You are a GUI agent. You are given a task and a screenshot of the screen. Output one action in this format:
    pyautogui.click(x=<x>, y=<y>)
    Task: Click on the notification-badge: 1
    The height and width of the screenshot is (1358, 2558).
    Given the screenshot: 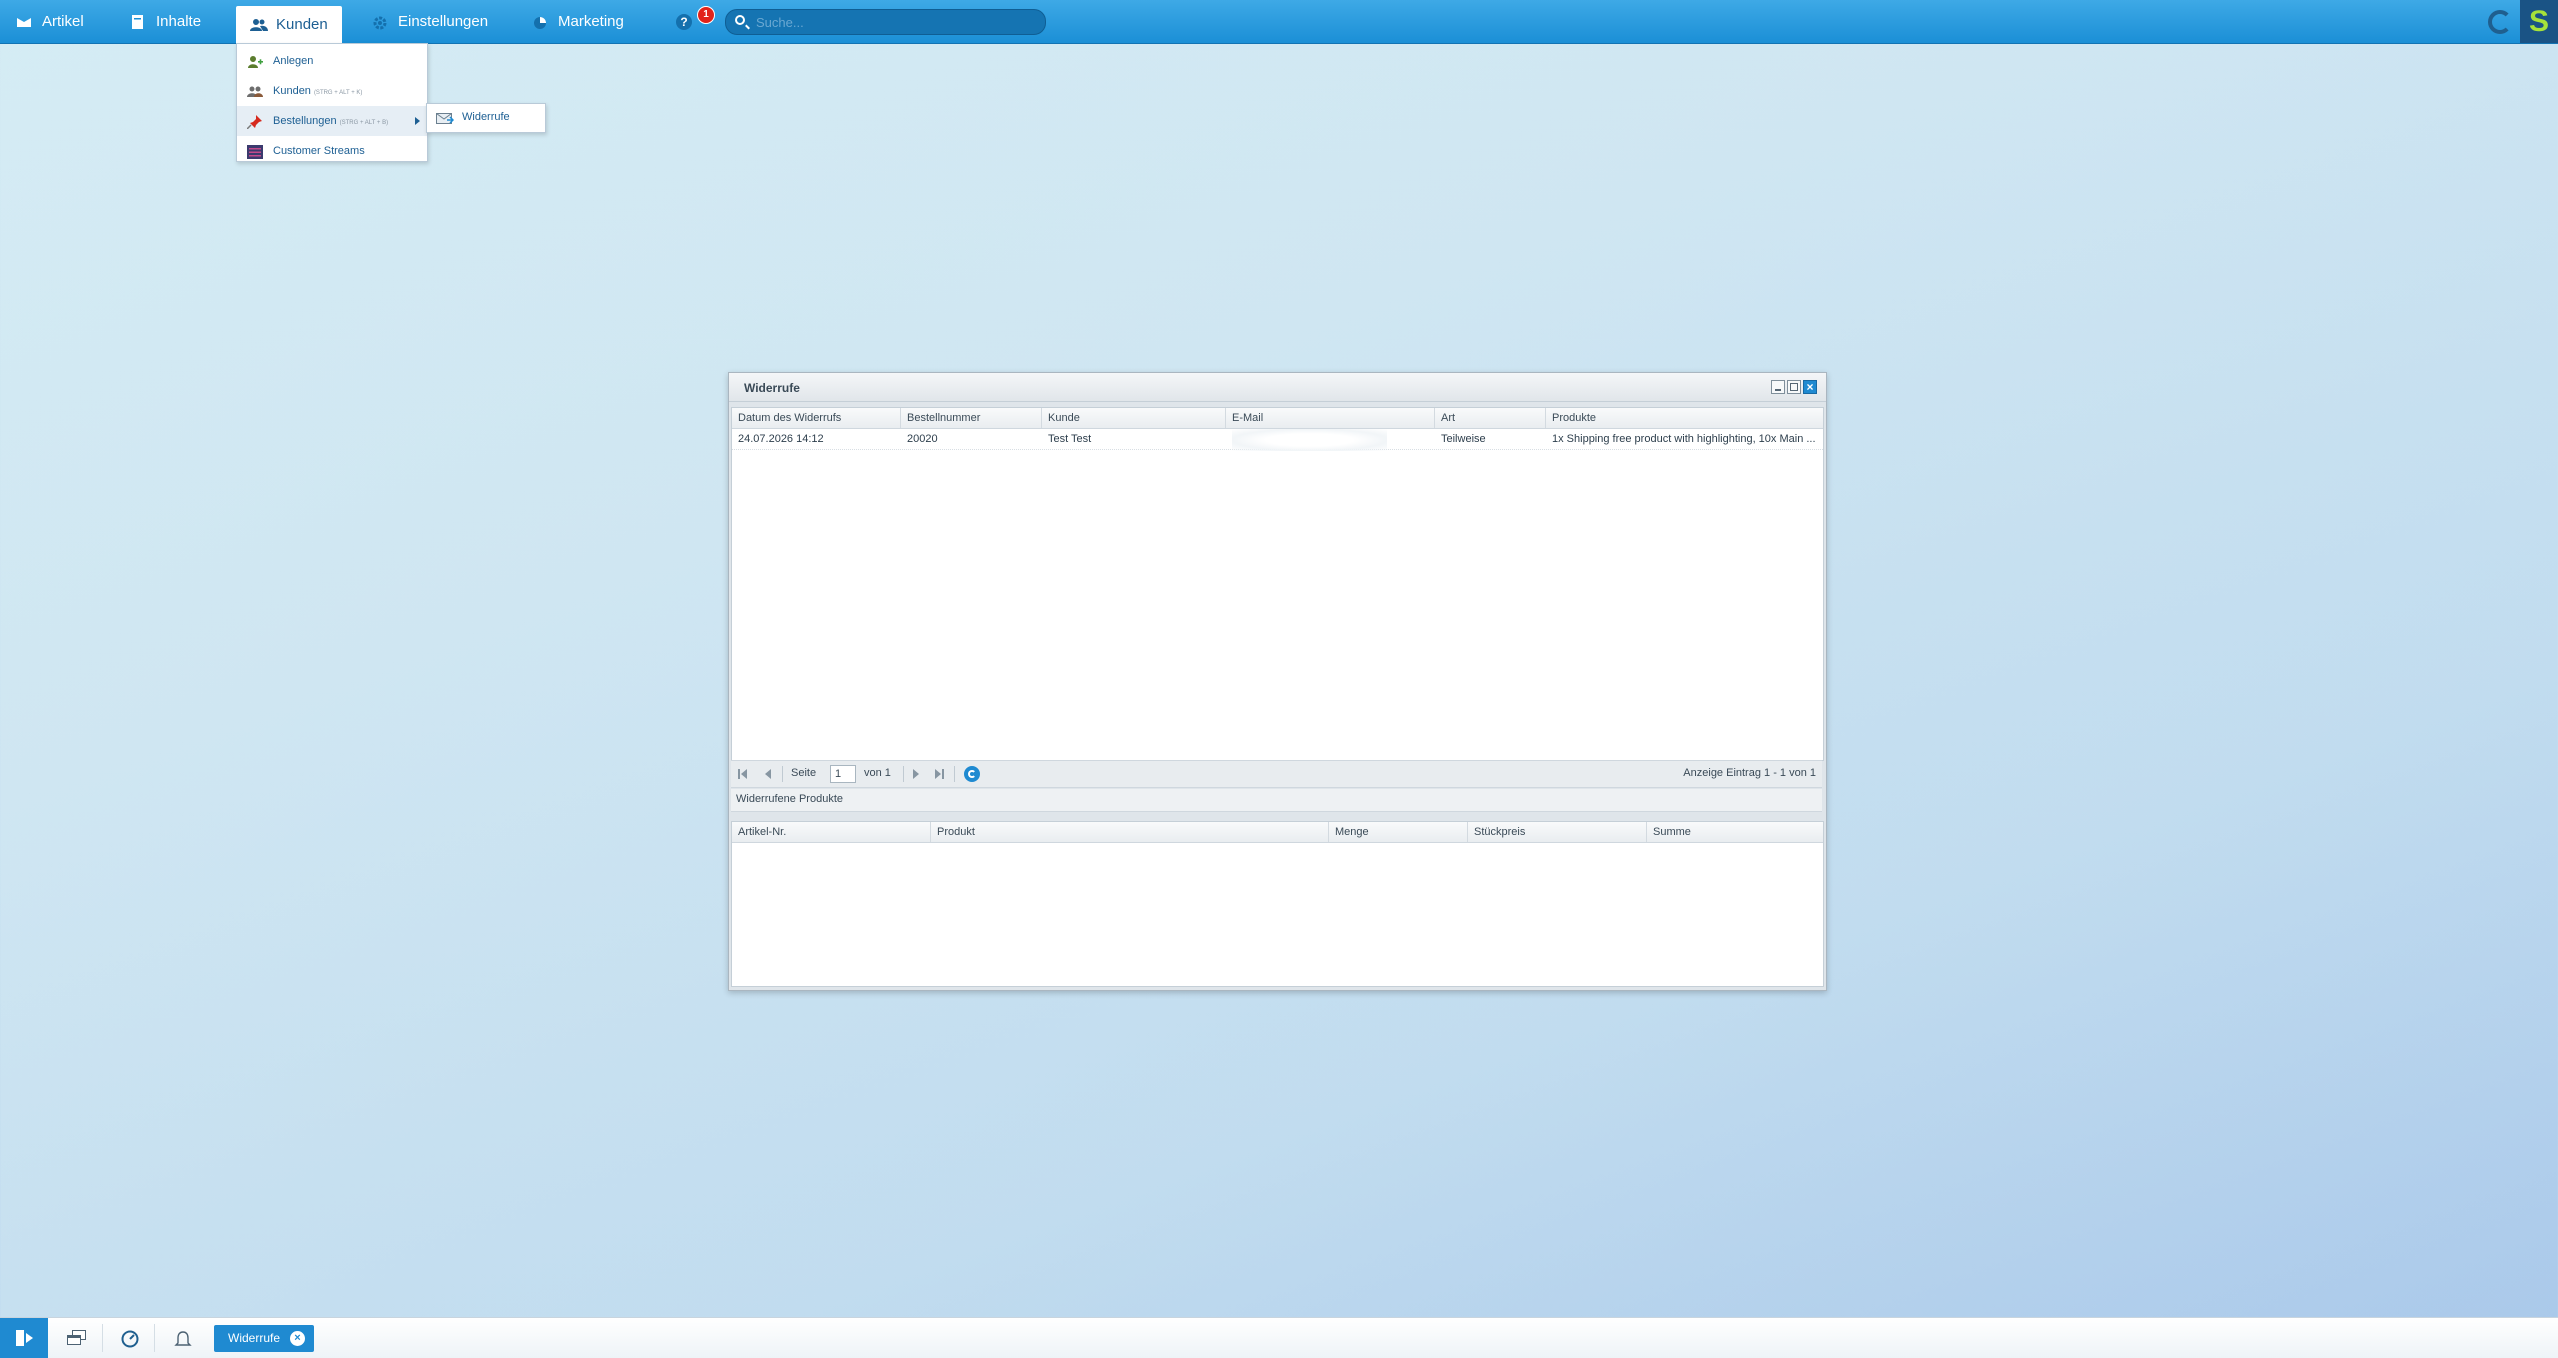 What is the action you would take?
    pyautogui.click(x=706, y=15)
    